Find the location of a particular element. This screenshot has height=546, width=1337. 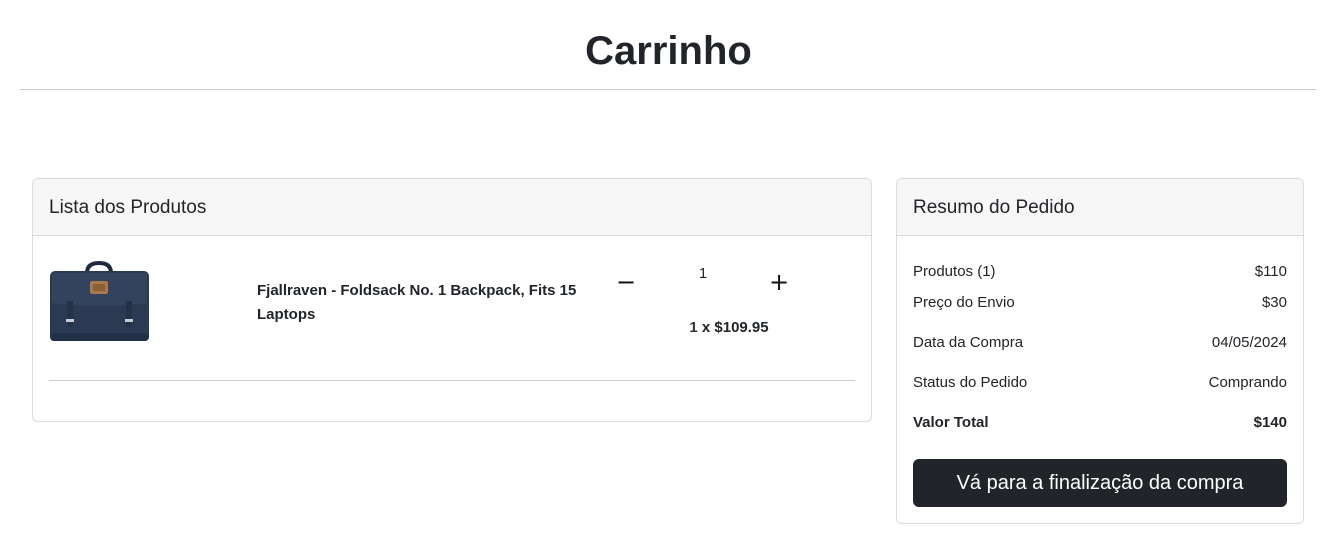

summary-shipping-label: Preço do Envio is located at coordinates (964, 302).